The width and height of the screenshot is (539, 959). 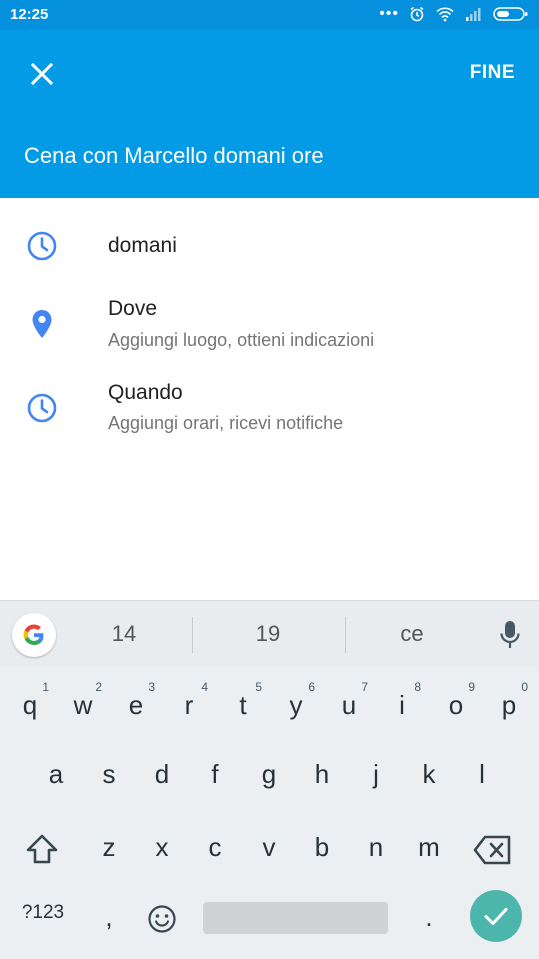 I want to click on key-f: f, so click(x=215, y=775).